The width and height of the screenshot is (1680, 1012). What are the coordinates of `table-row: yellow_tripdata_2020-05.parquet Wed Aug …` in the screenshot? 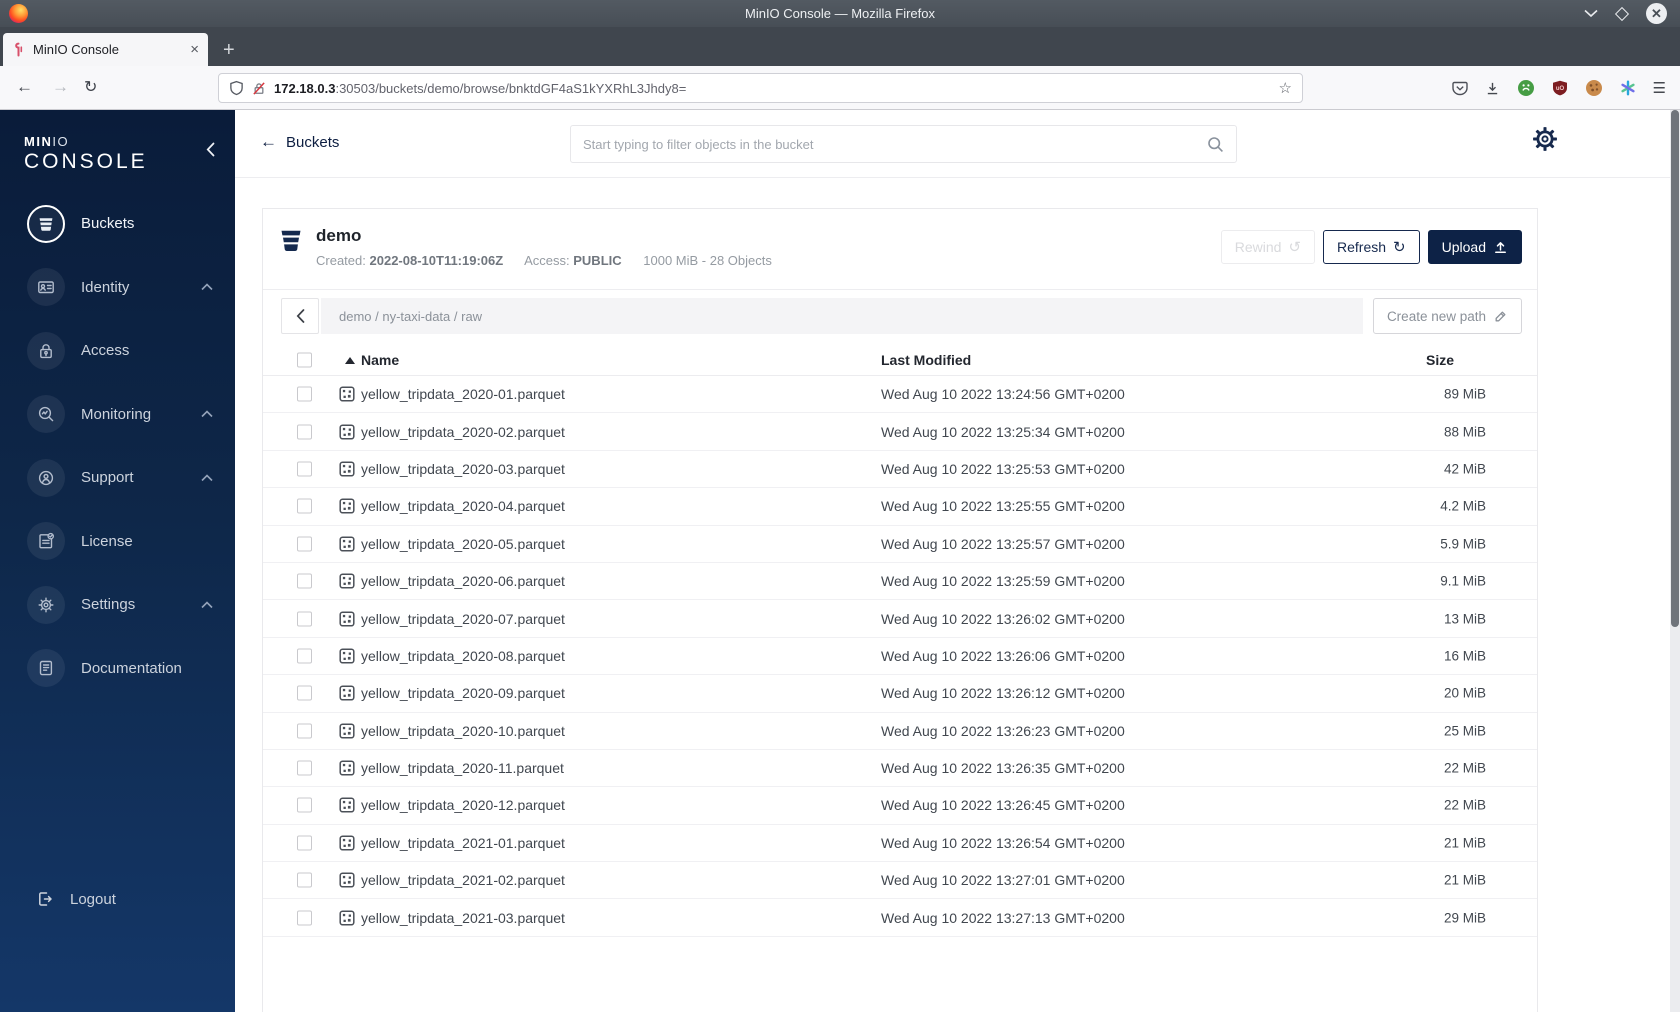 It's located at (900, 544).